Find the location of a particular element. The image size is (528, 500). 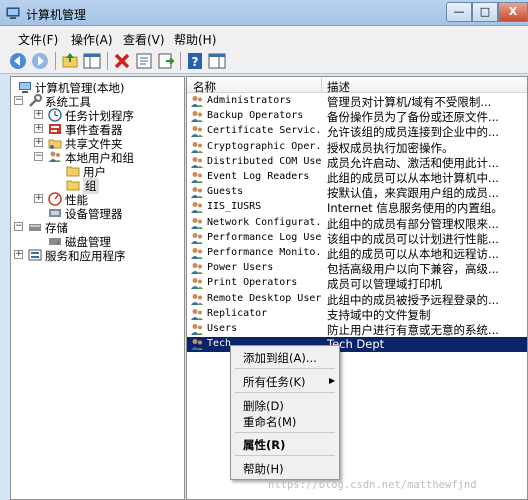

group-description: 授权成员执行加密操作。 is located at coordinates (390, 147).